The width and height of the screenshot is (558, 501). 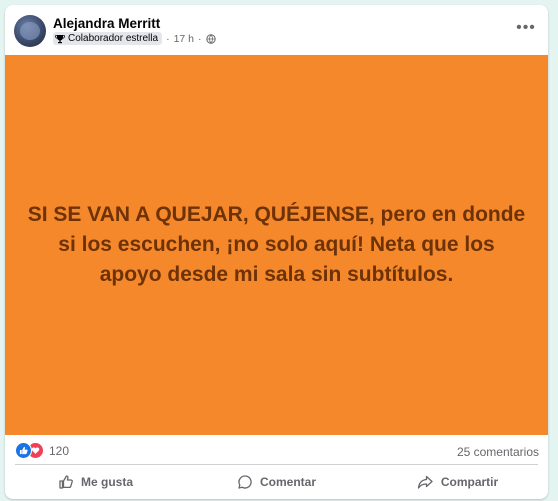 What do you see at coordinates (276, 450) in the screenshot?
I see `post-stats: 120 25 comentarios` at bounding box center [276, 450].